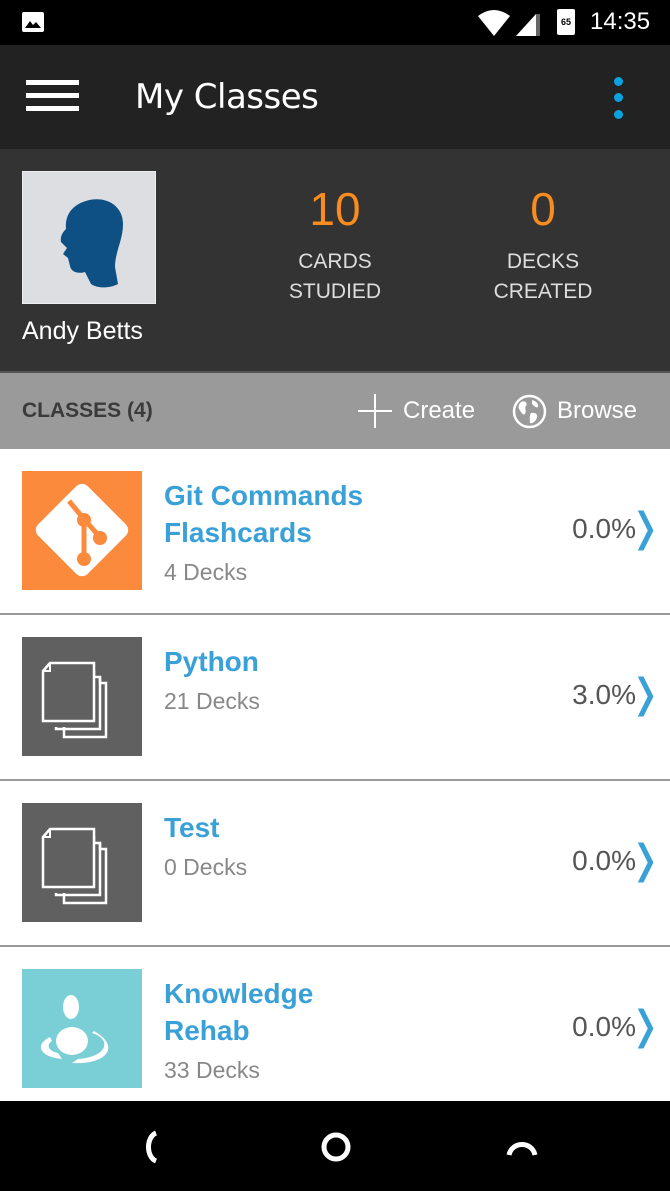 The width and height of the screenshot is (670, 1191). I want to click on more-vert-icon, so click(618, 98).